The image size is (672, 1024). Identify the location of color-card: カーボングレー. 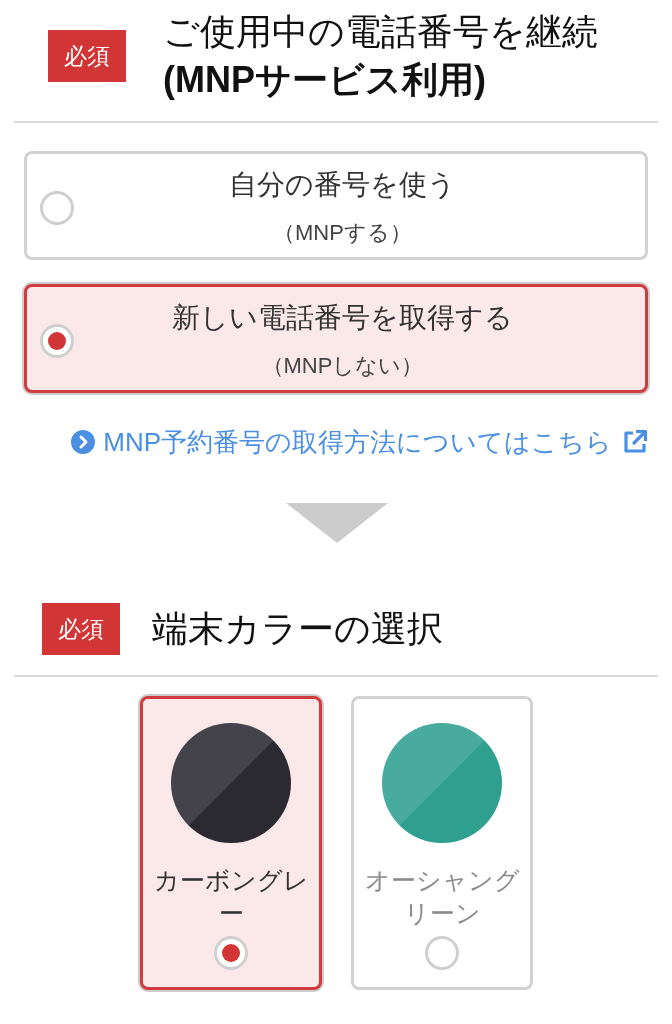
(231, 843).